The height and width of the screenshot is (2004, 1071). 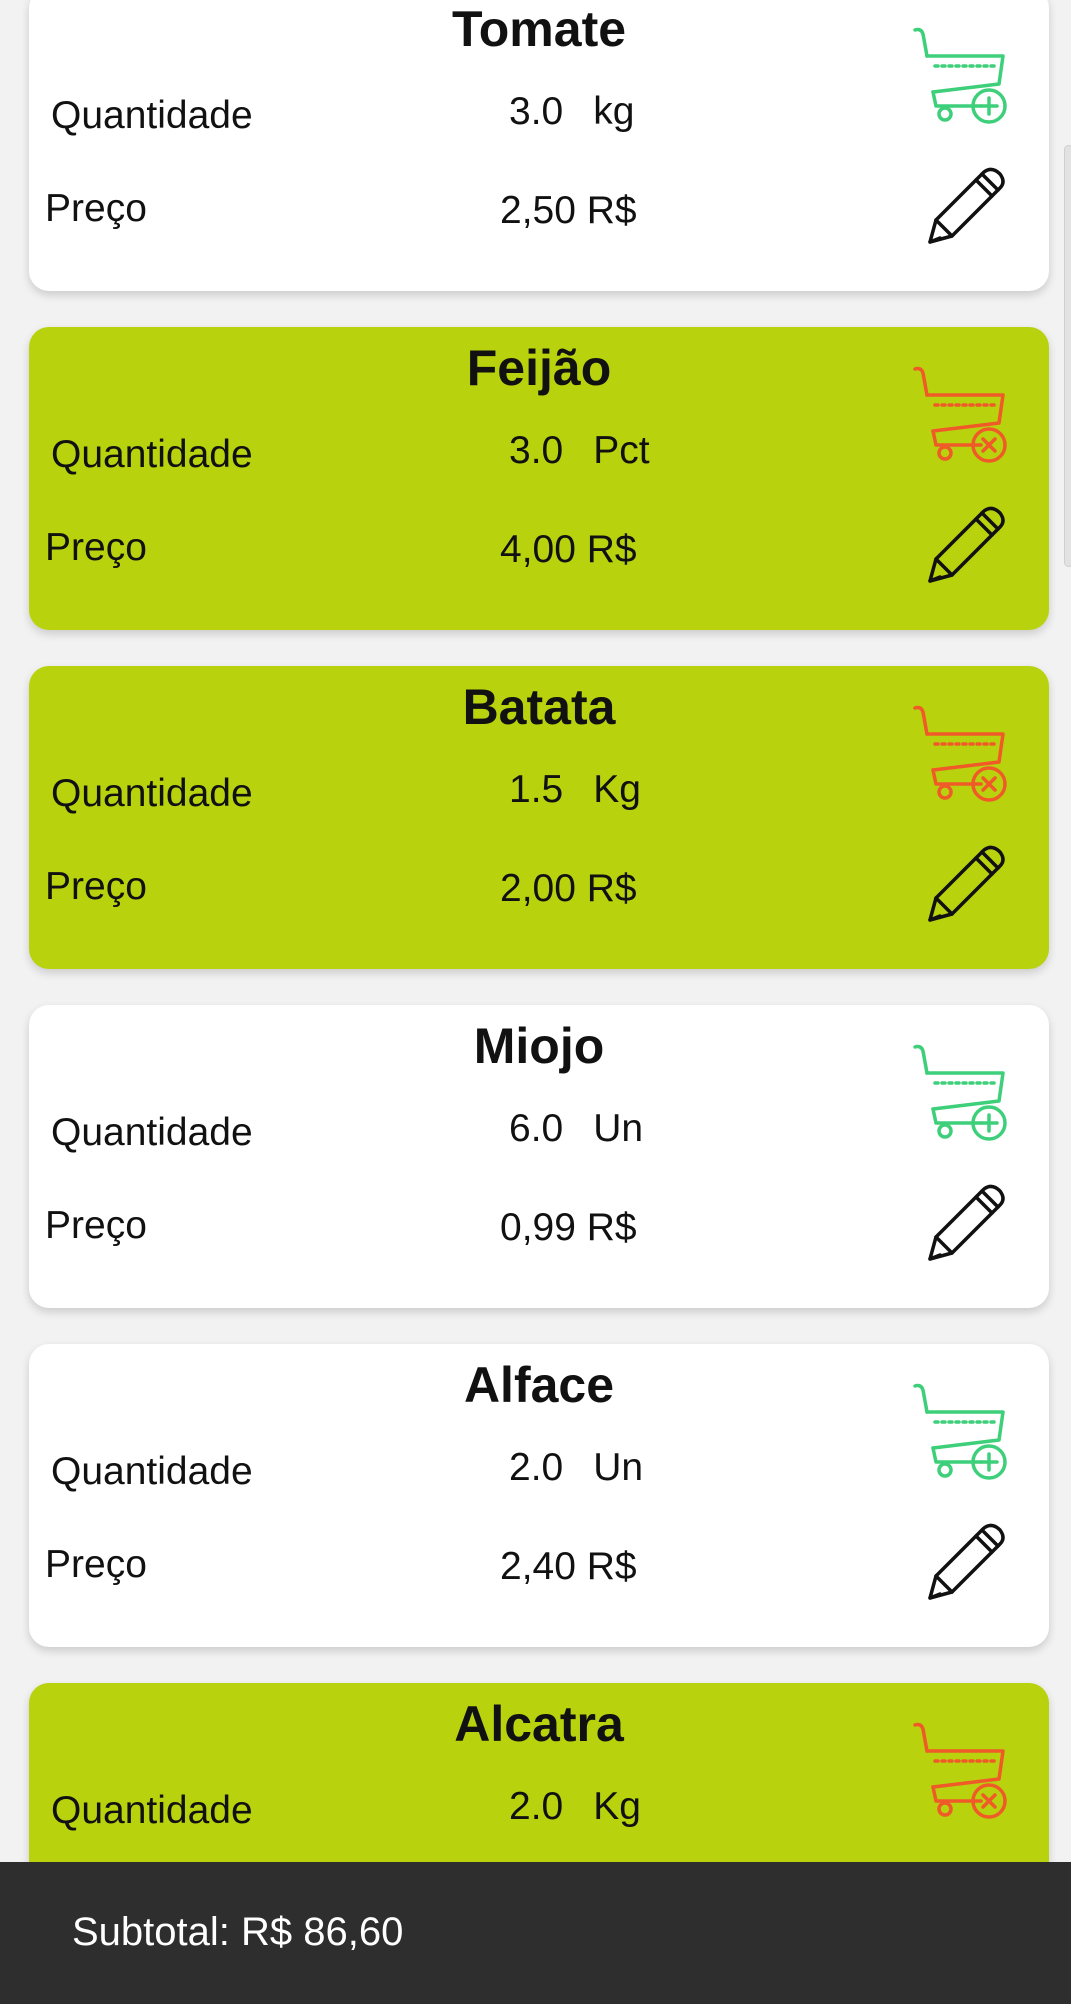 What do you see at coordinates (539, 29) in the screenshot?
I see `product-name: Tomate` at bounding box center [539, 29].